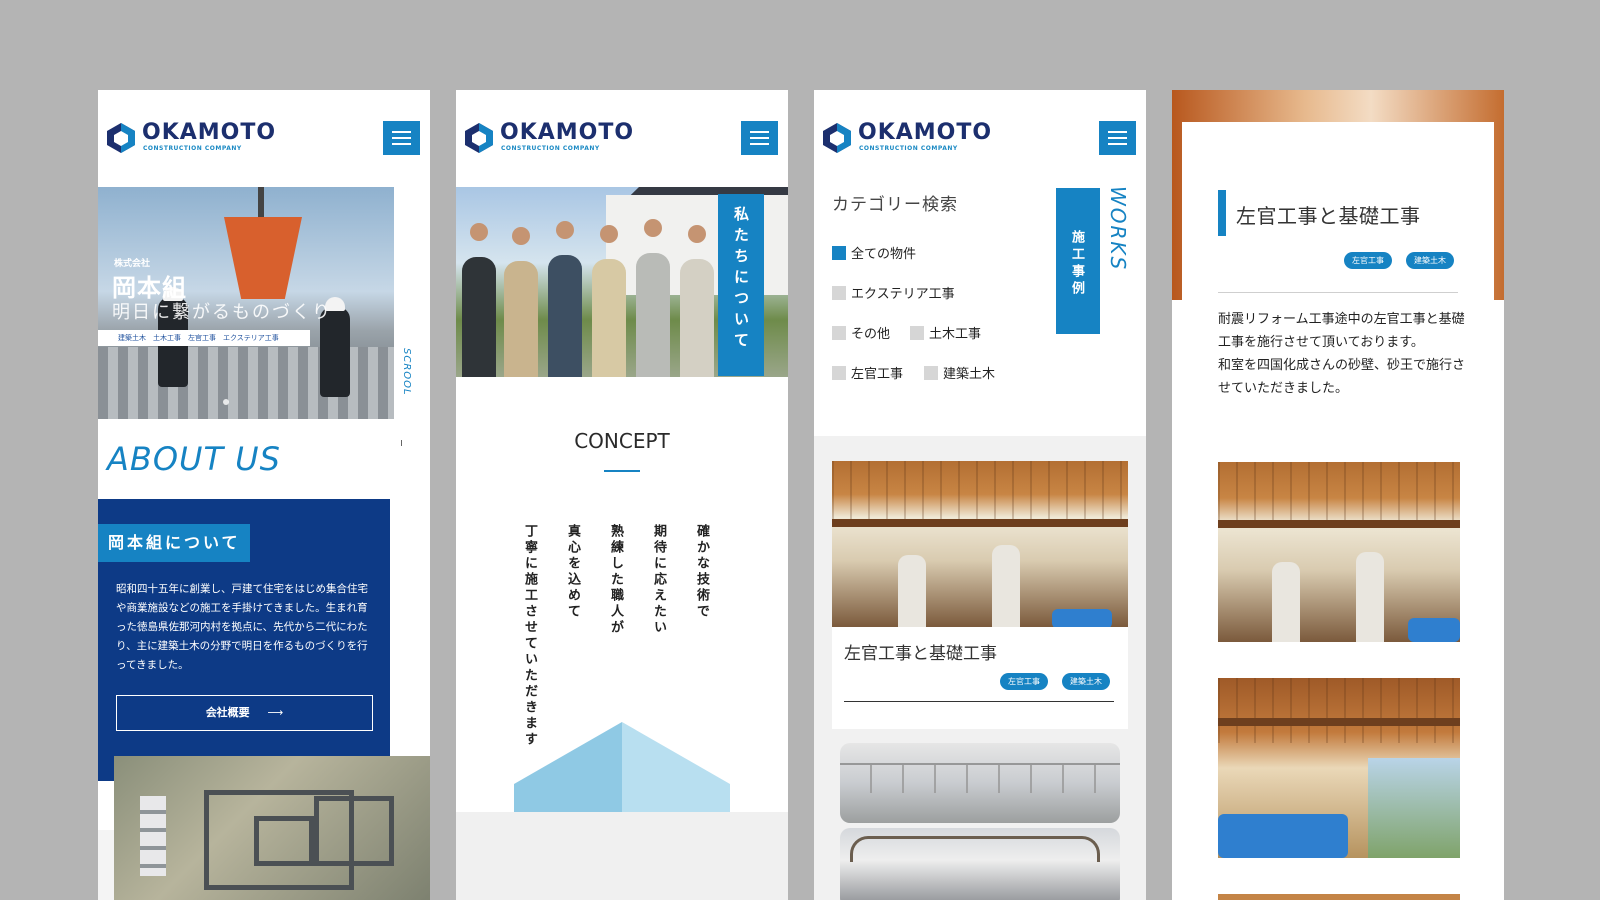  I want to click on concept-line-5: 丁寧に施工させていただきます, so click(529, 636).